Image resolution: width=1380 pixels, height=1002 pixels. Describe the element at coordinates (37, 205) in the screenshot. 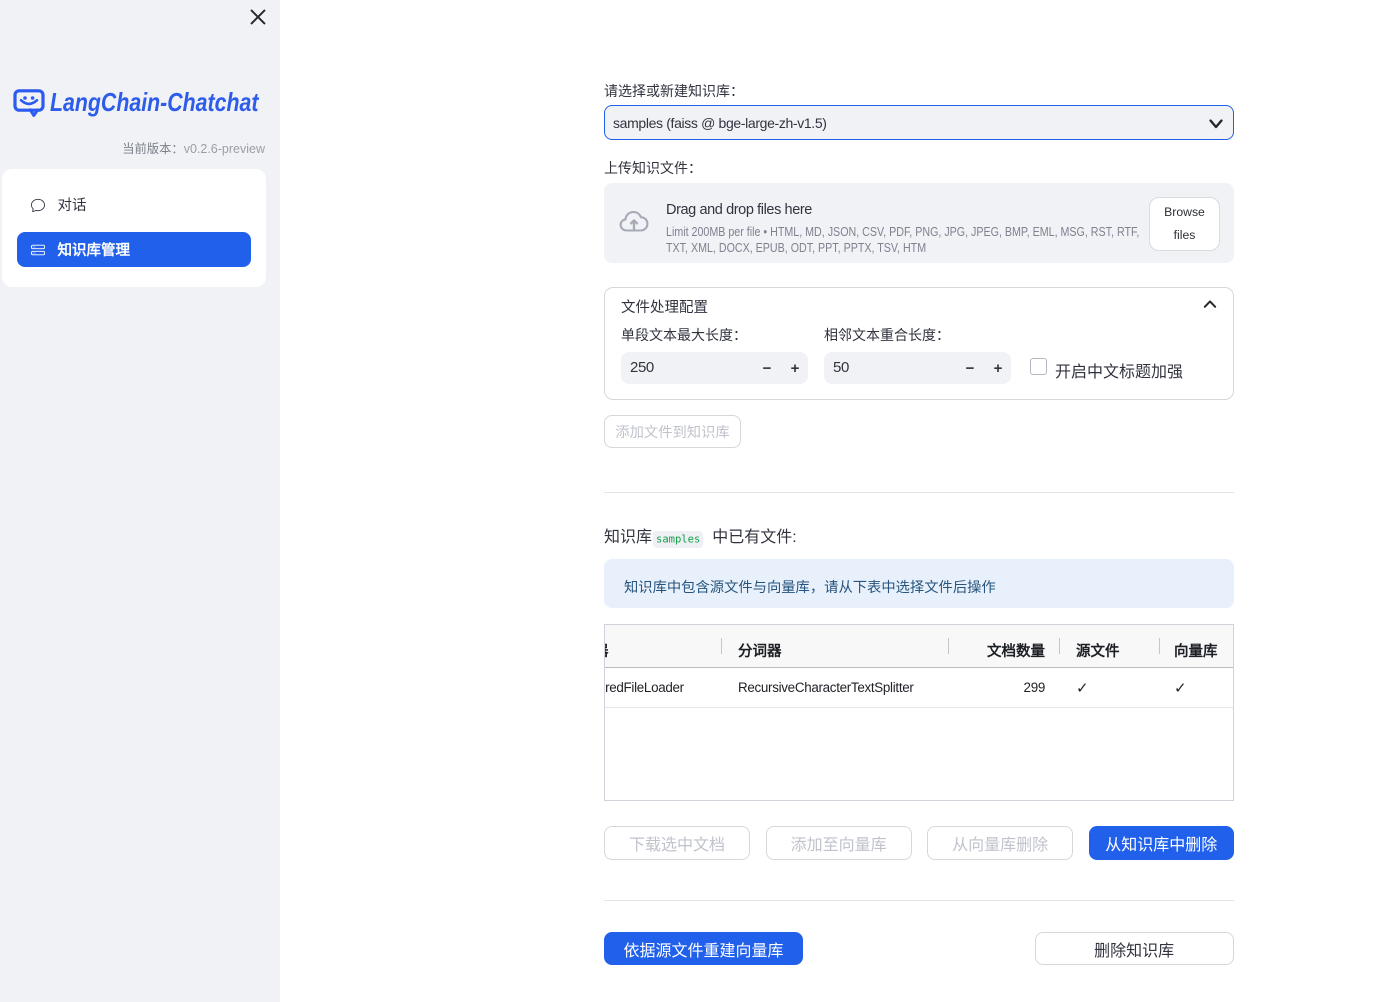

I see `chat-icon` at that location.